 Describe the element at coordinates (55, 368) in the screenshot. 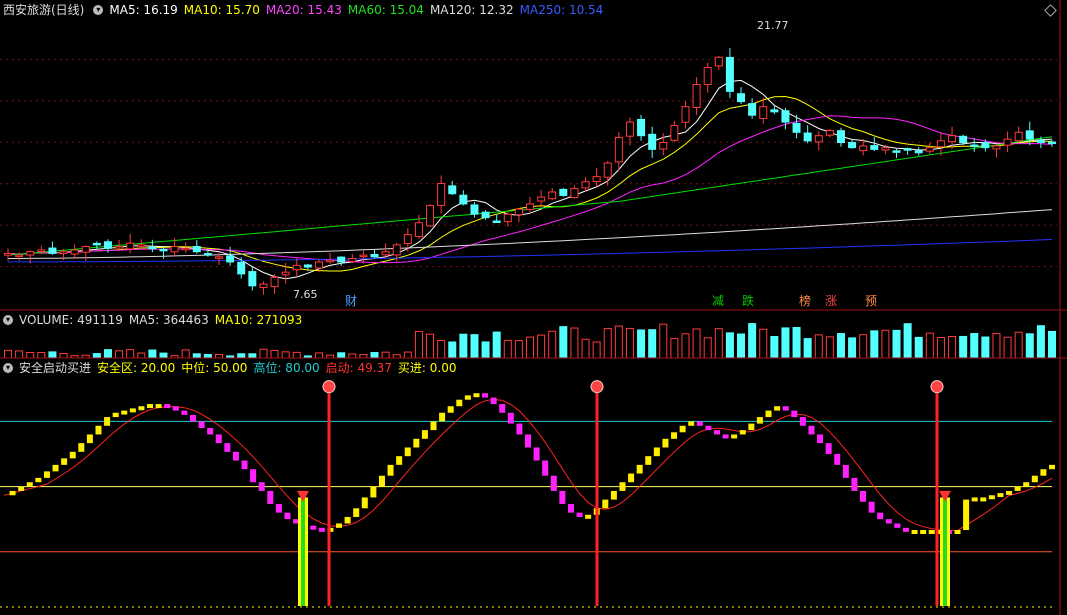

I see `indicator-name: 安全启动买进` at that location.